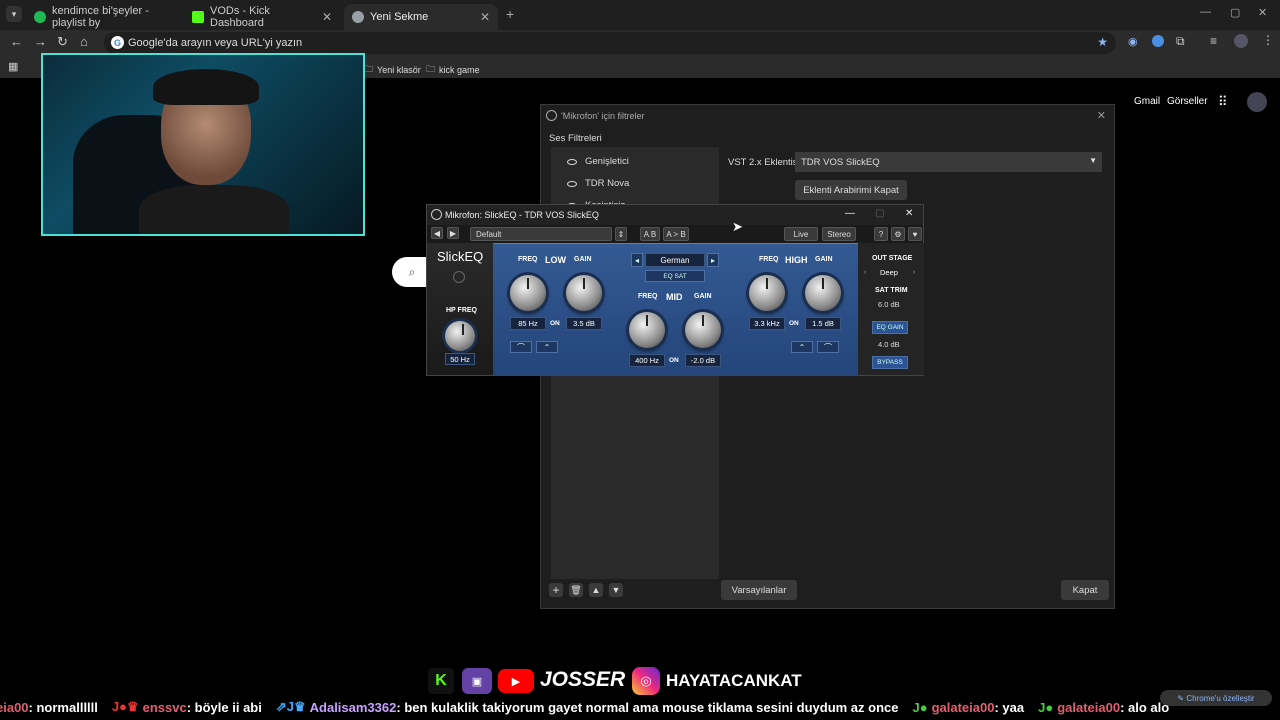  Describe the element at coordinates (1147, 101) in the screenshot. I see `gmail-link: Gmail` at that location.